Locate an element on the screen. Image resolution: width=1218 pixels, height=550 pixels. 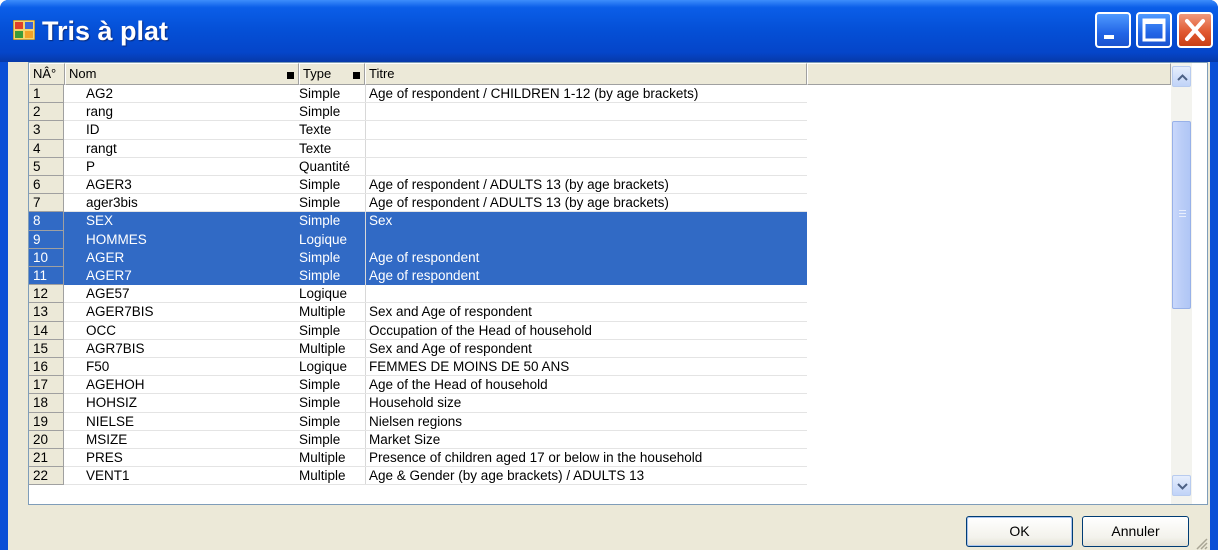
row-titre: Nielsen regions is located at coordinates (586, 421).